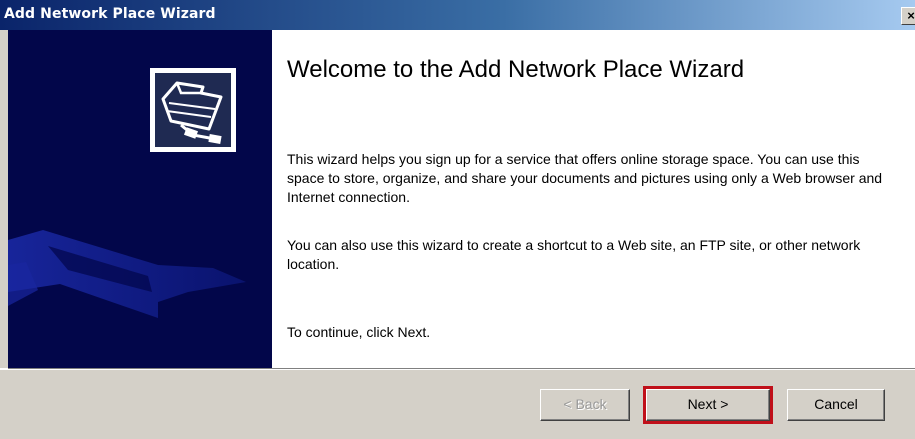  I want to click on back-button: < Back, so click(585, 405).